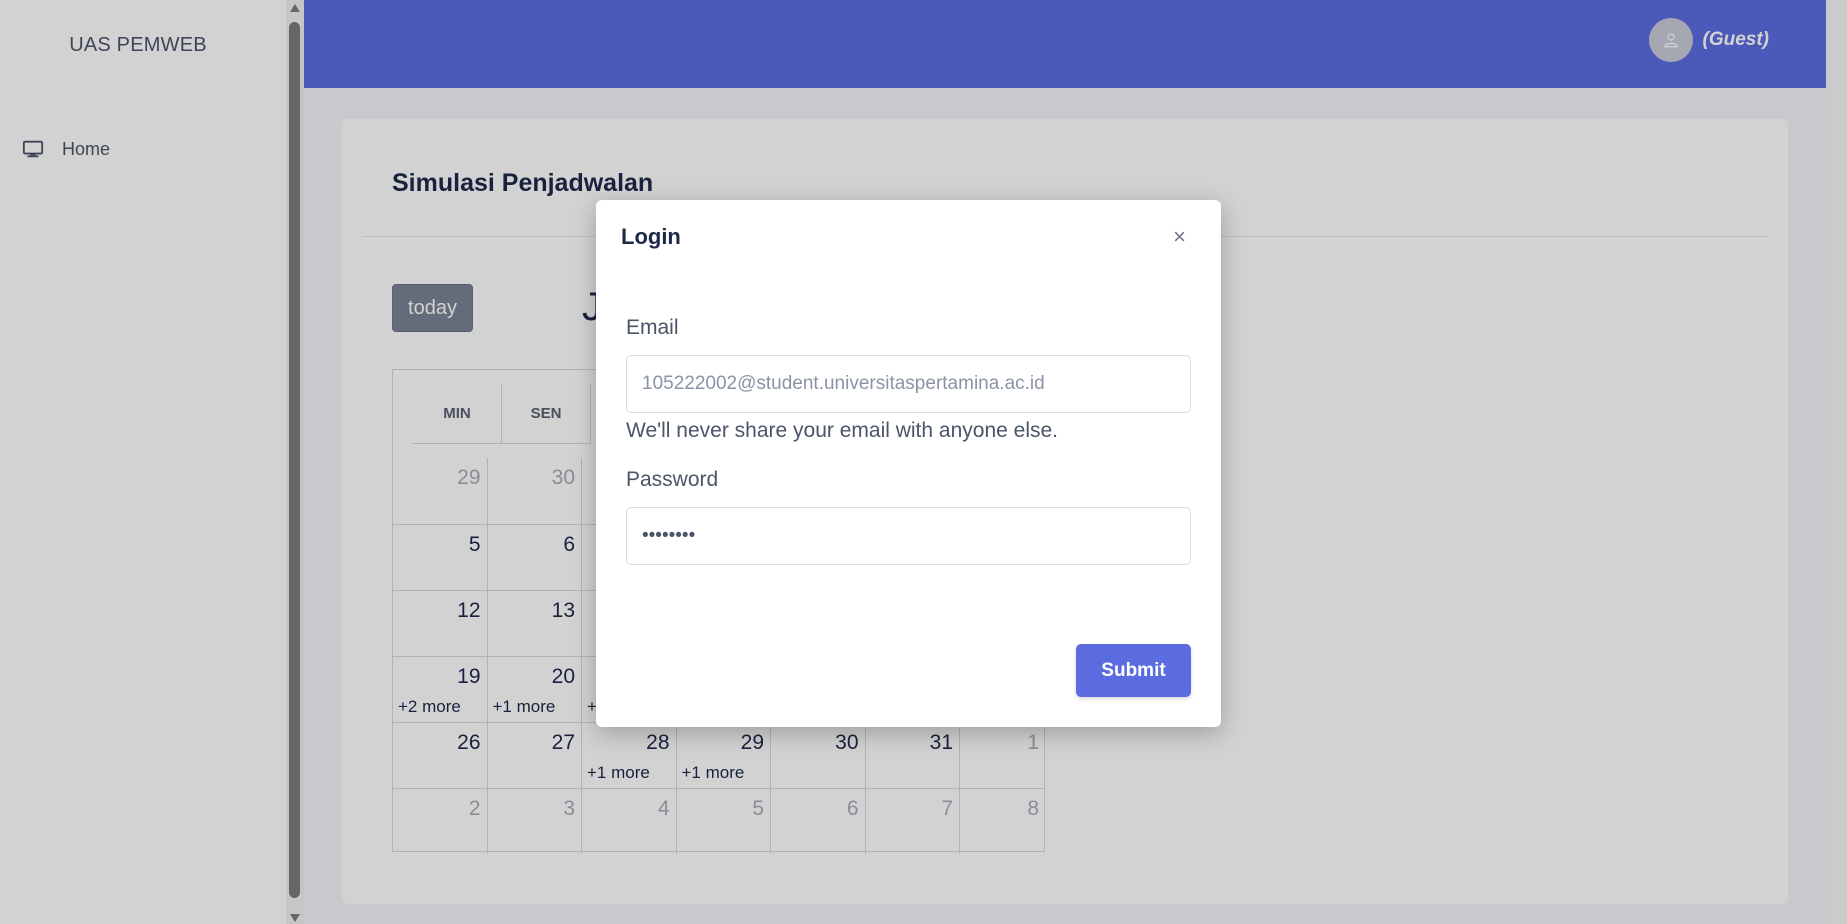 This screenshot has width=1847, height=924. Describe the element at coordinates (672, 479) in the screenshot. I see `password-label: Password` at that location.